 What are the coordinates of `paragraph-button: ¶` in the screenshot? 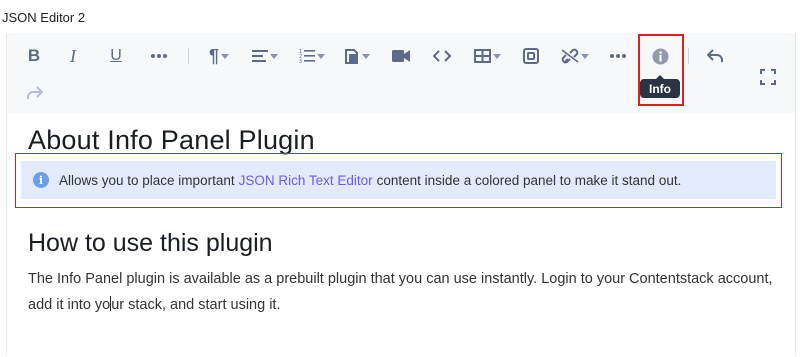 It's located at (219, 56).